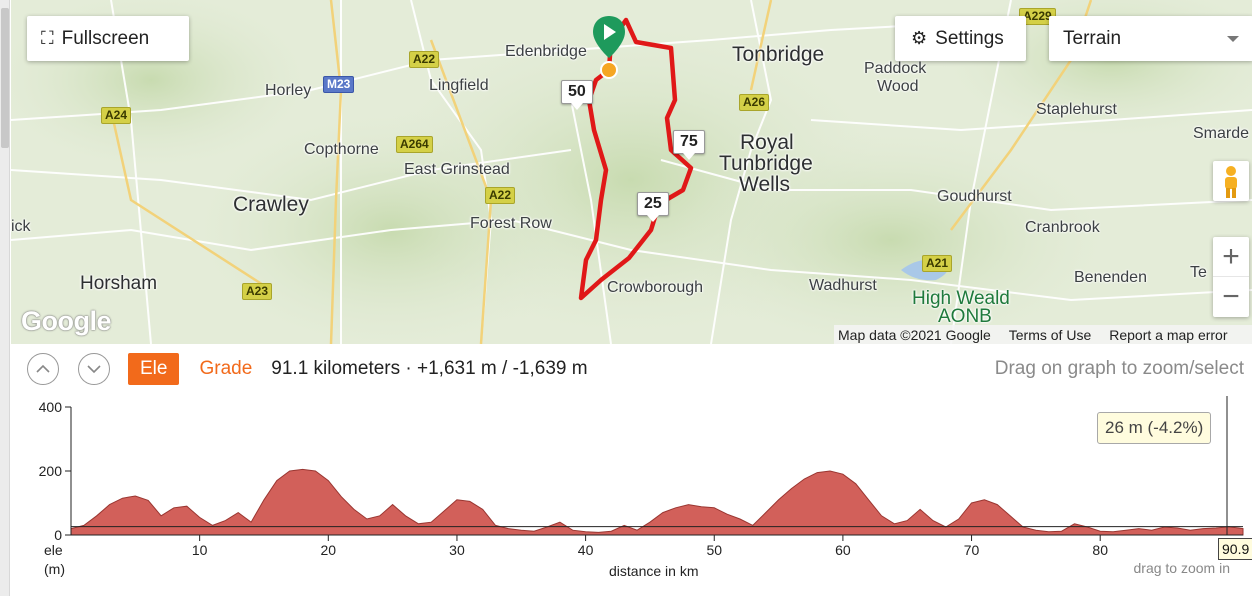 The height and width of the screenshot is (596, 1252). I want to click on zoom-controls: + −, so click(1231, 277).